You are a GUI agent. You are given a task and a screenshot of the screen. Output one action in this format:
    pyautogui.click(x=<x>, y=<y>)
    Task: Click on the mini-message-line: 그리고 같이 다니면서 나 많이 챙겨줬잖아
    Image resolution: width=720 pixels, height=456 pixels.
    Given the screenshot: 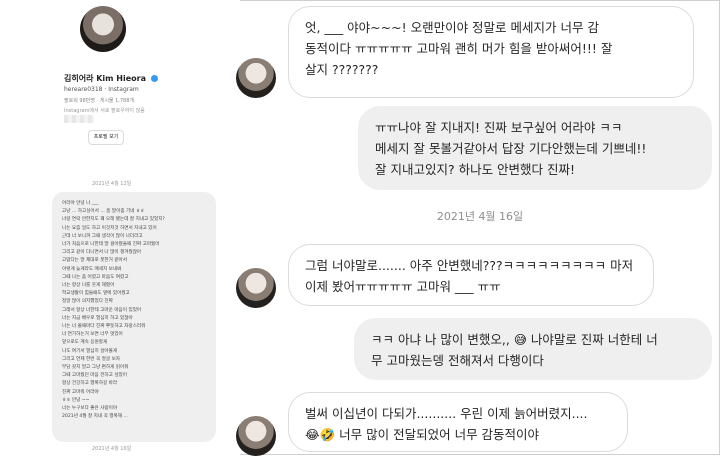 What is the action you would take?
    pyautogui.click(x=102, y=253)
    